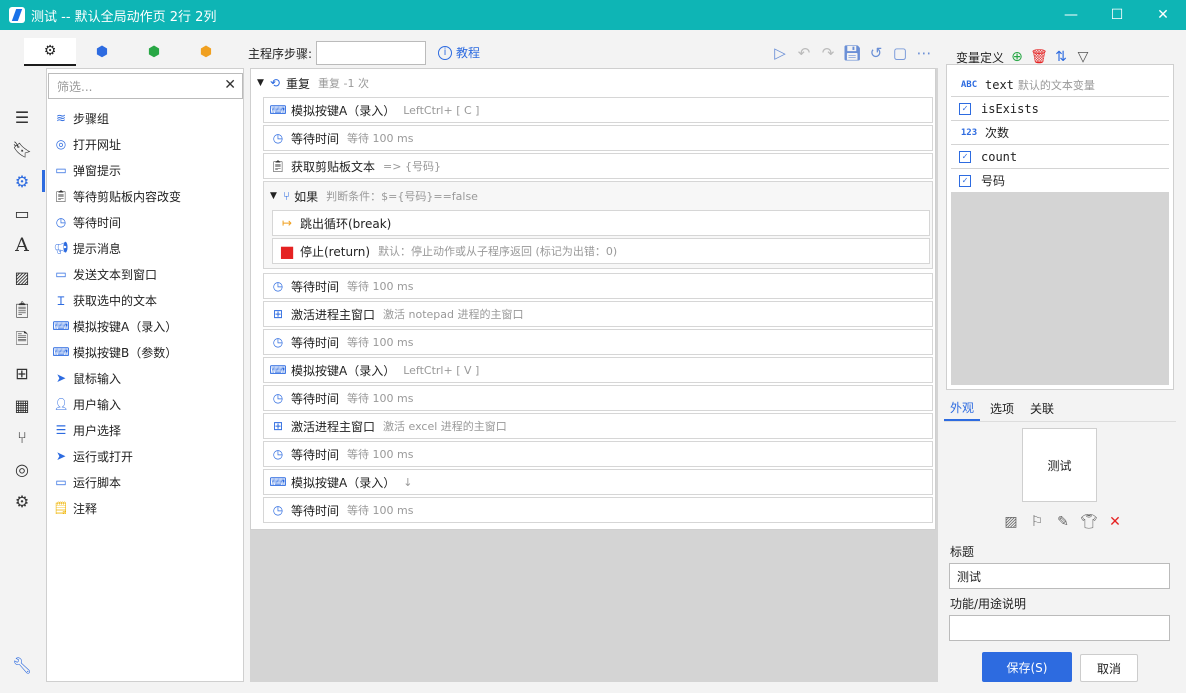 The width and height of the screenshot is (1186, 693). I want to click on variable-row: ✓ isExists, so click(1060, 109).